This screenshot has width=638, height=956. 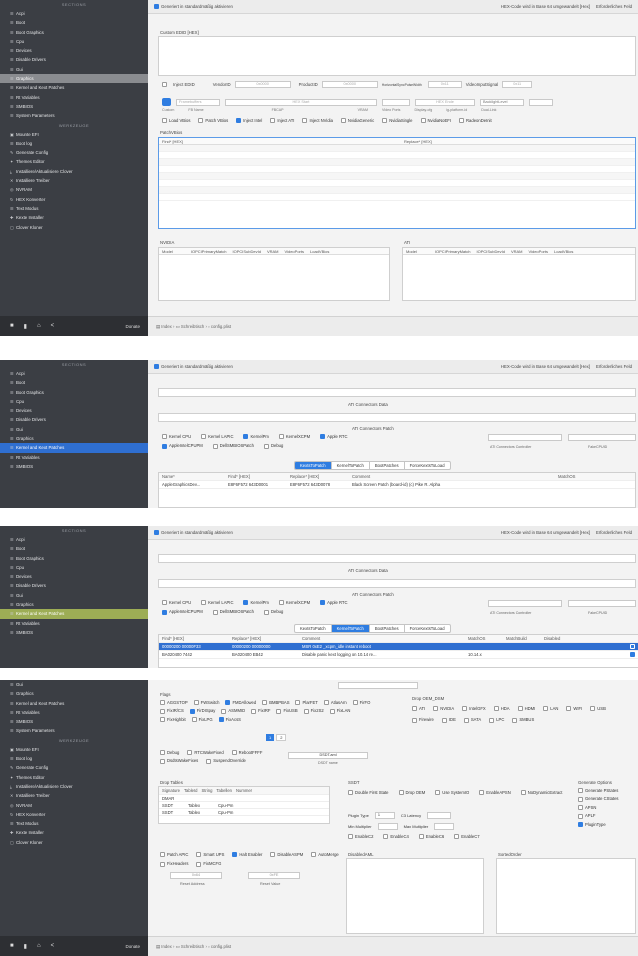 I want to click on disable-aspm: DisableASPM, so click(x=286, y=855).